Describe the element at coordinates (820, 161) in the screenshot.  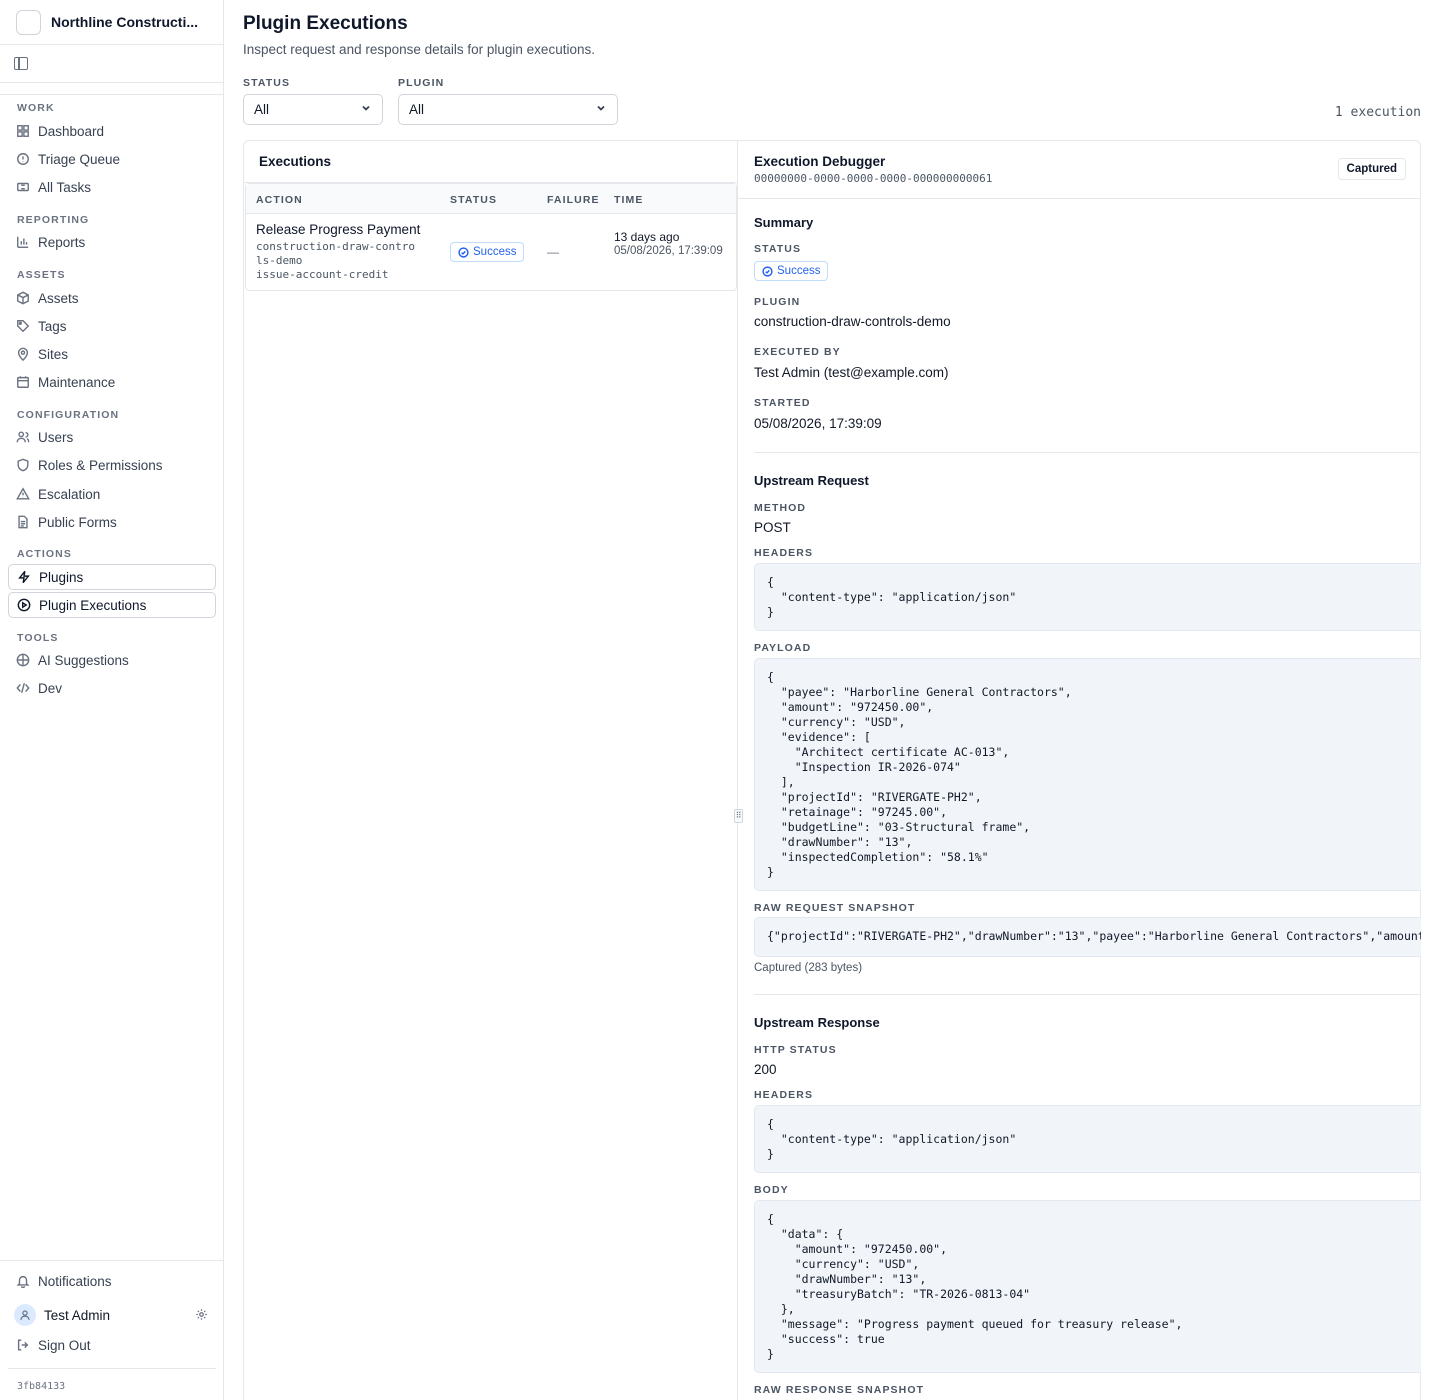
I see `debugger-title: Execution Debugger` at that location.